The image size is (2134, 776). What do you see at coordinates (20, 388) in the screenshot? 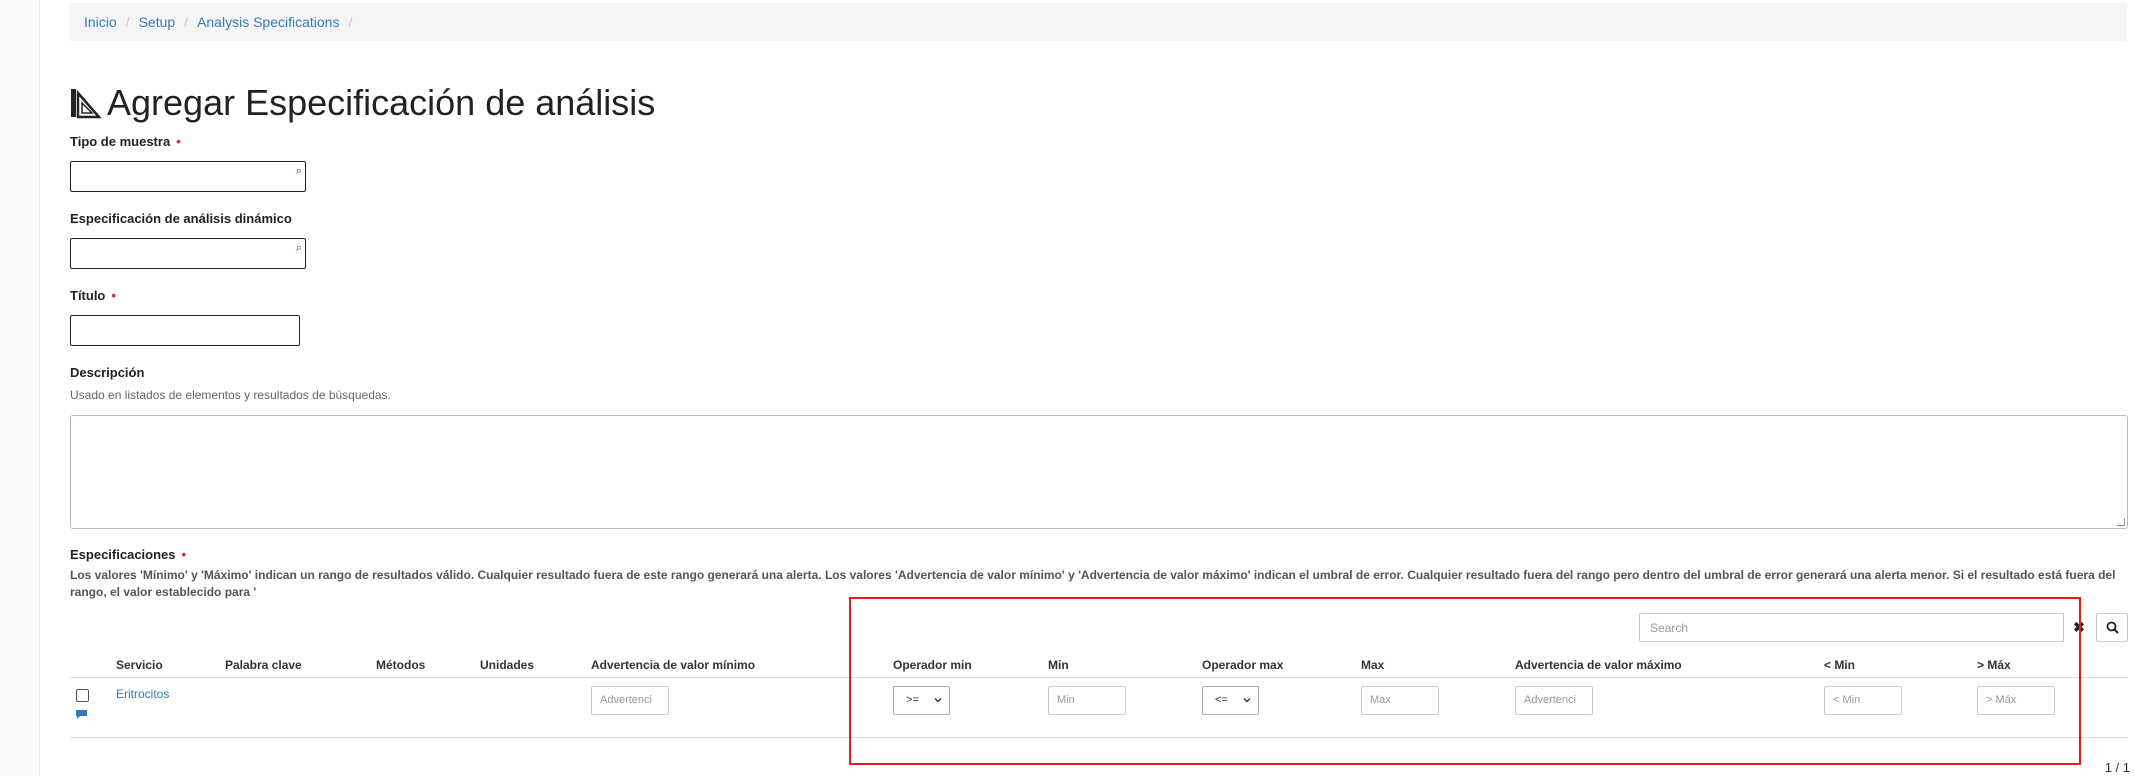
I see `left-sidebar` at bounding box center [20, 388].